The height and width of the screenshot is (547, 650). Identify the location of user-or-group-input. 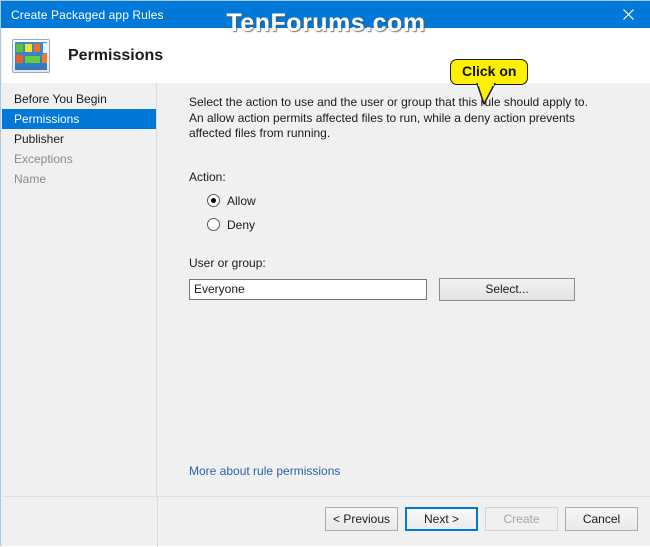
(308, 289).